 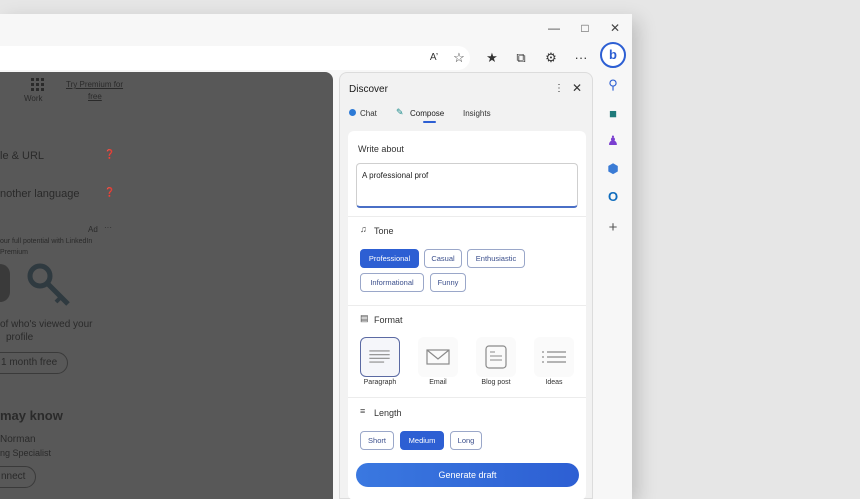 I want to click on paragraph-icon, so click(x=379, y=356).